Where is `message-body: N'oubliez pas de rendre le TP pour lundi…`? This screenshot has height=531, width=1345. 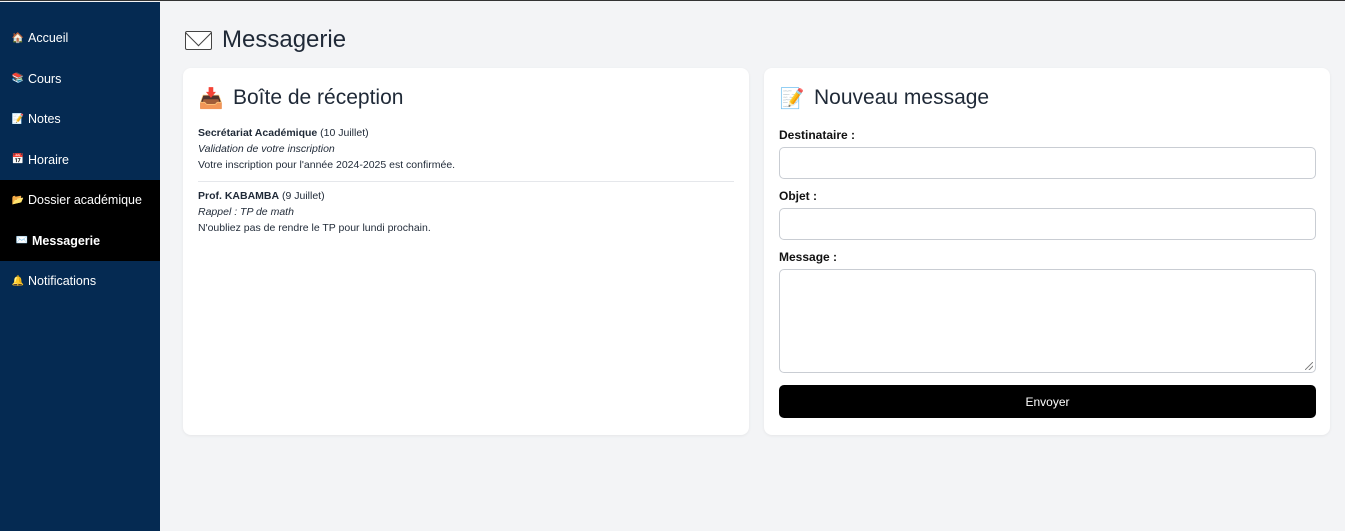 message-body: N'oubliez pas de rendre le TP pour lundi… is located at coordinates (314, 228).